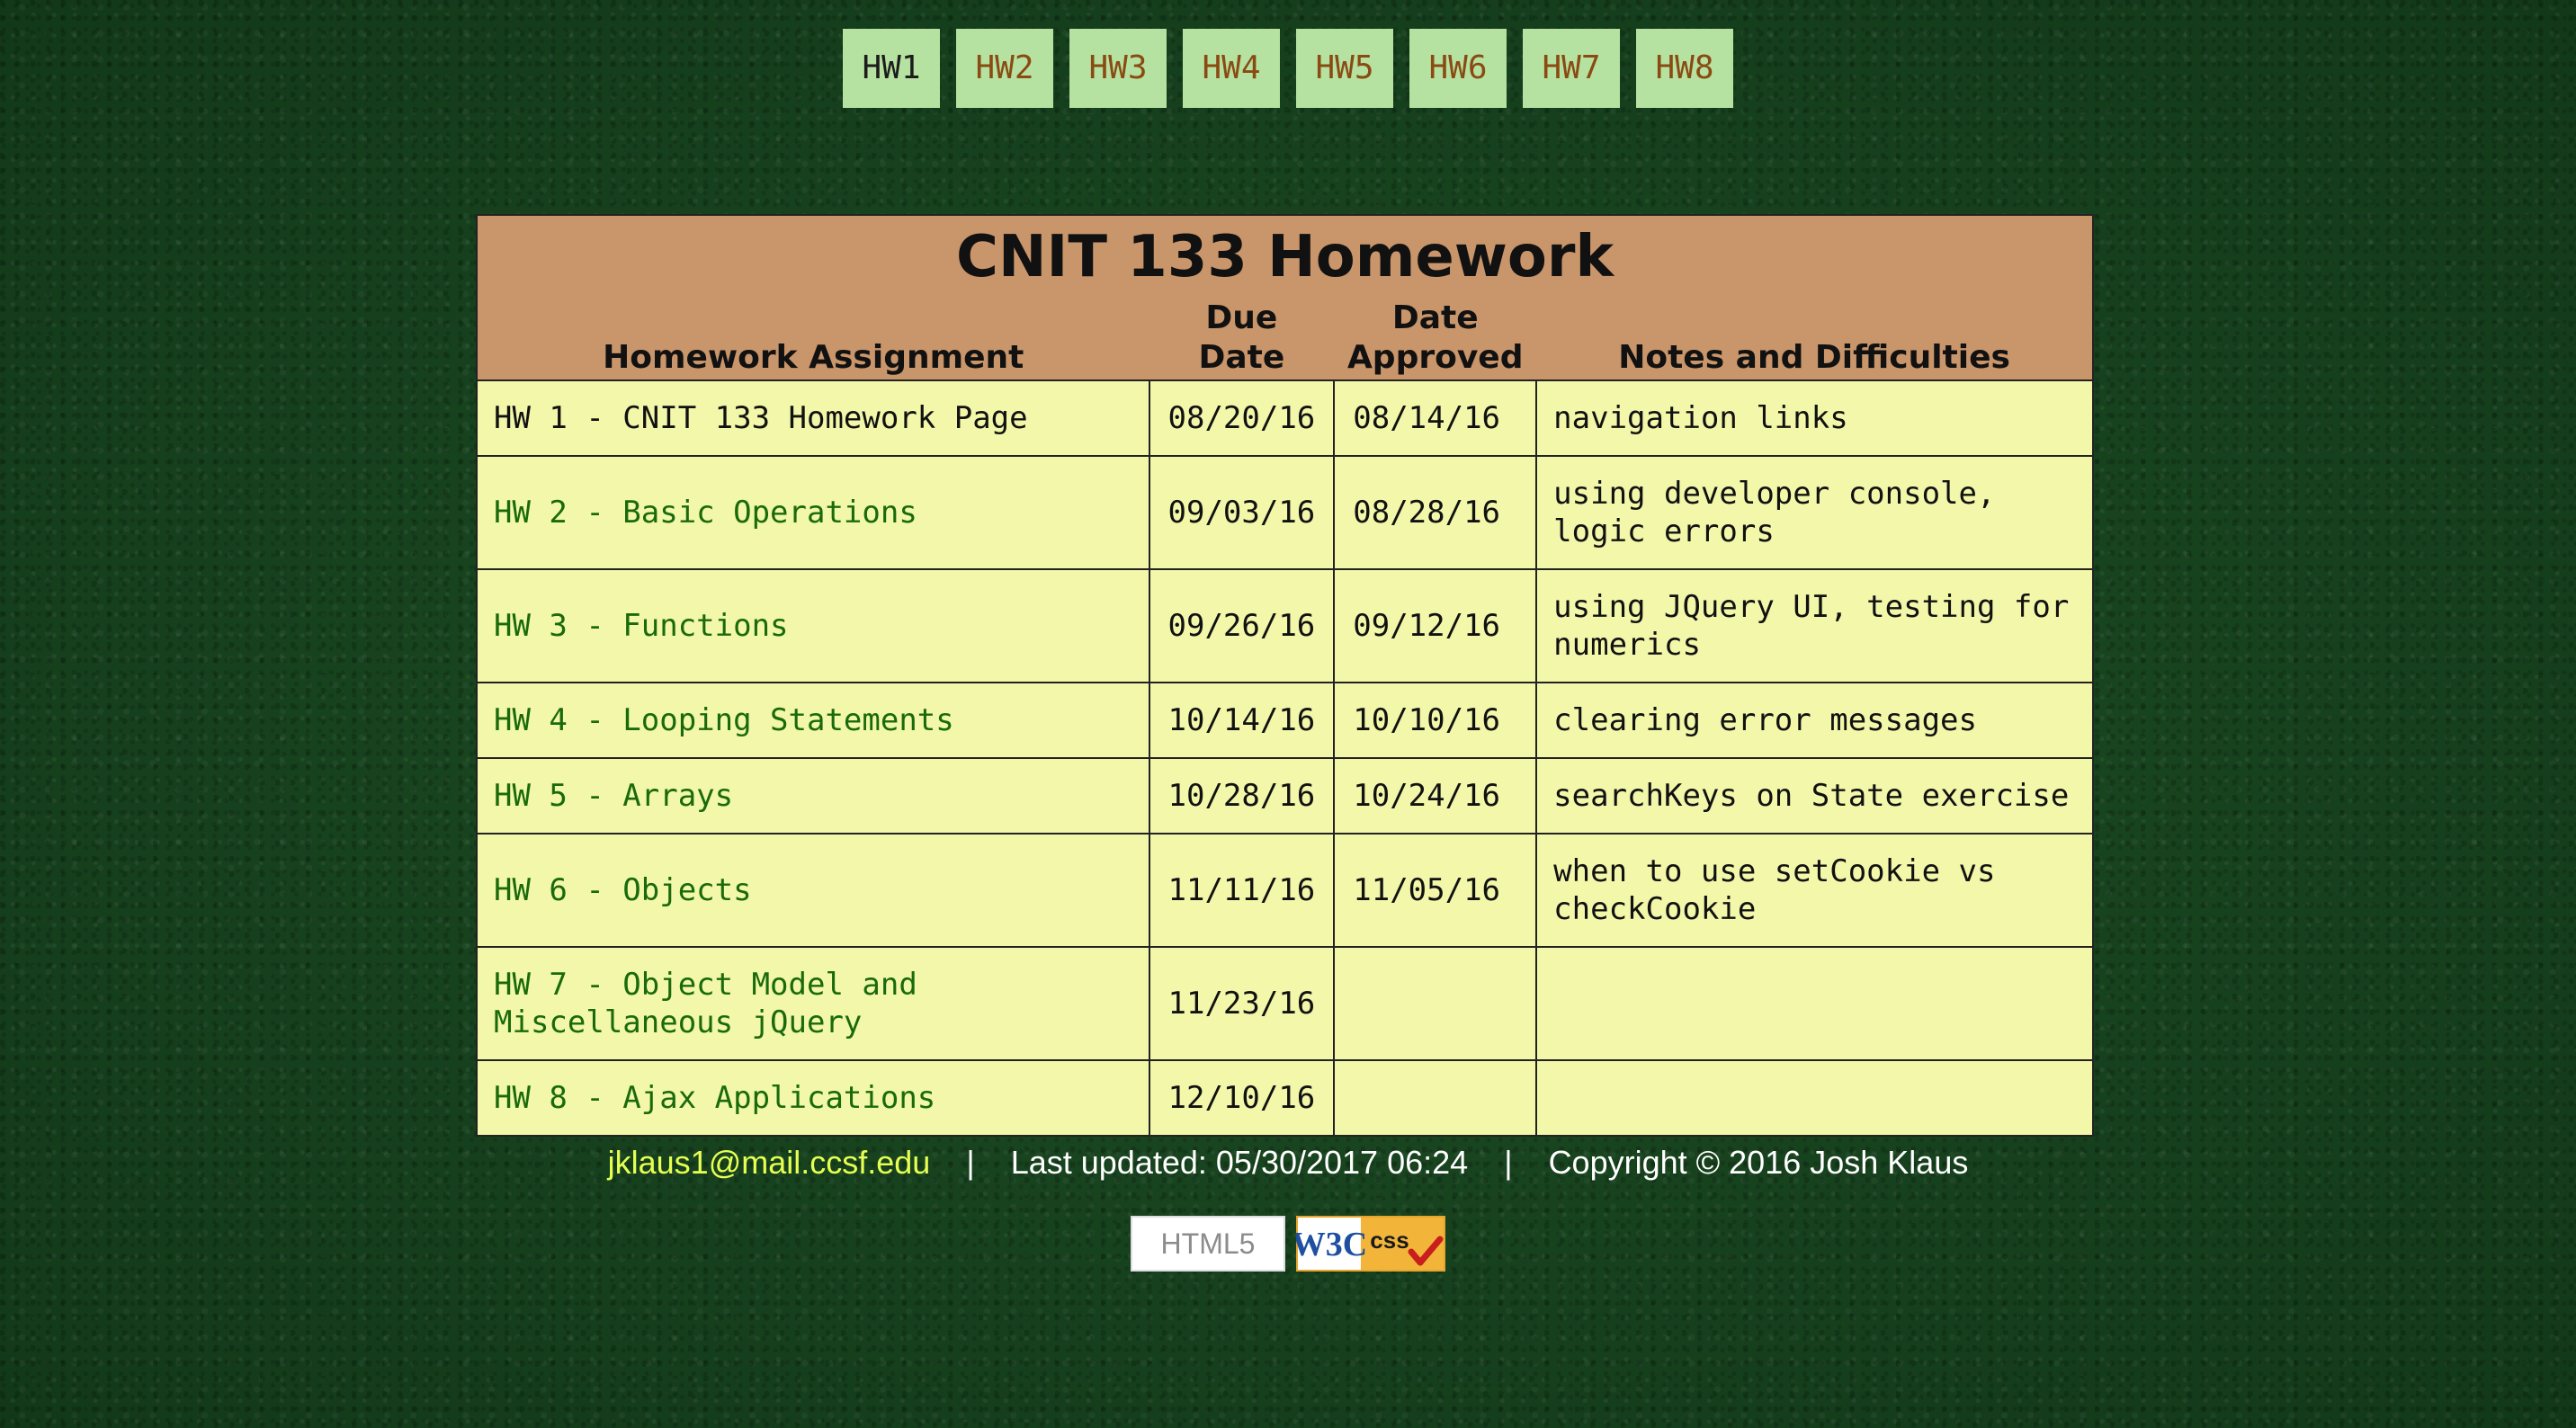 Image resolution: width=2576 pixels, height=1428 pixels. I want to click on approved-date: 08/14/16, so click(1435, 418).